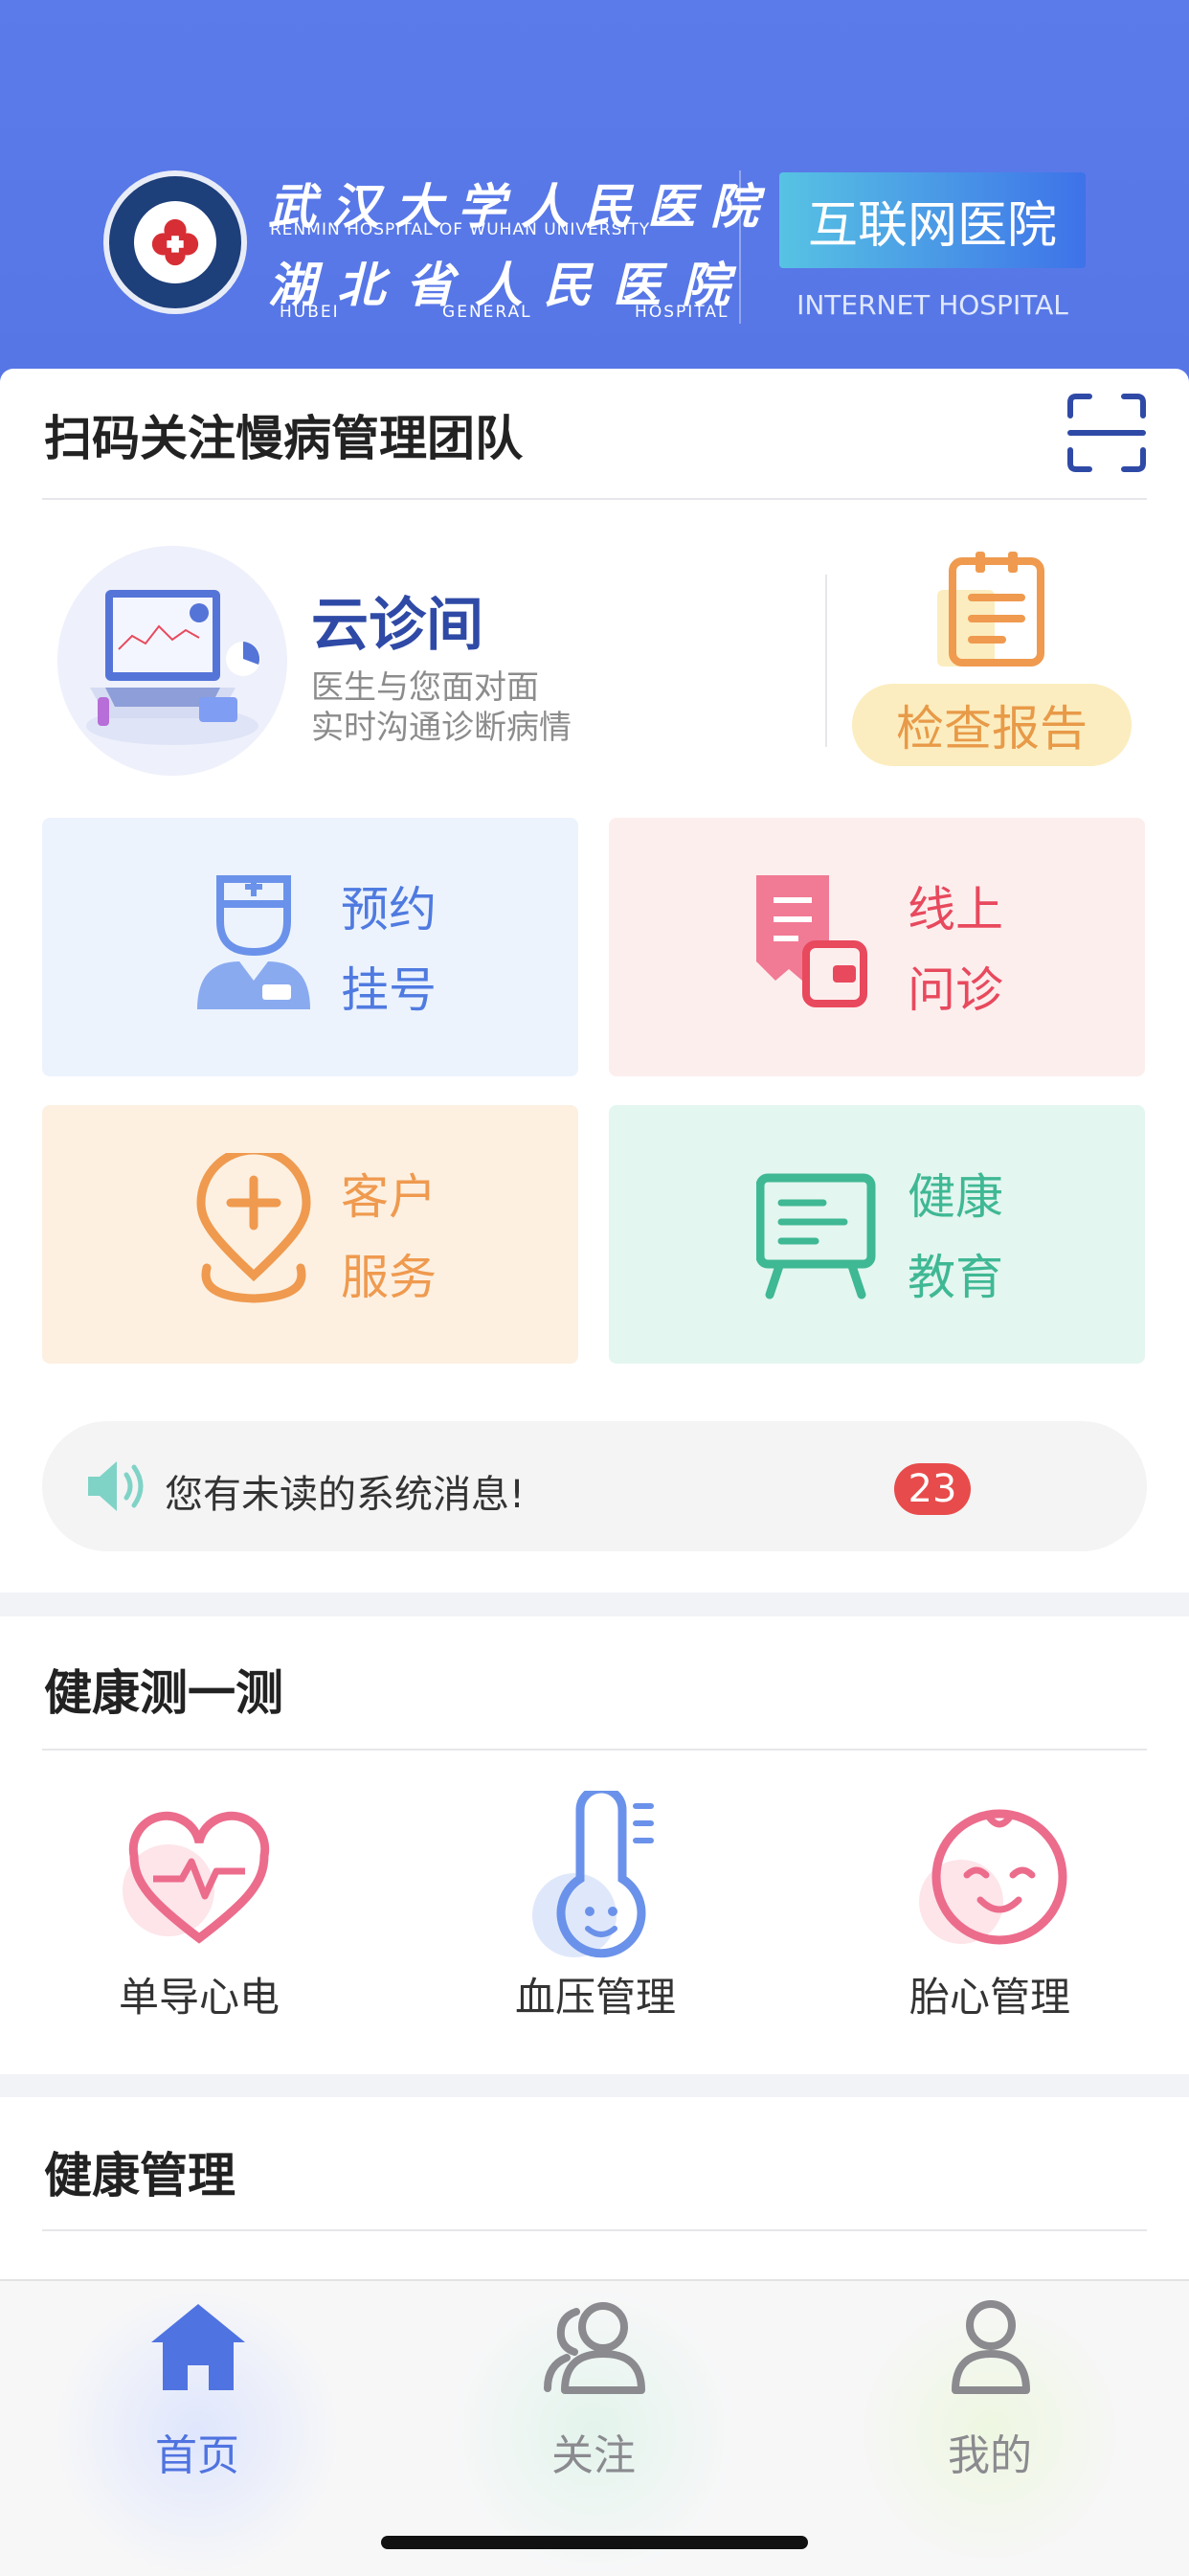 This screenshot has width=1189, height=2576. What do you see at coordinates (116, 1486) in the screenshot?
I see `speaker-icon` at bounding box center [116, 1486].